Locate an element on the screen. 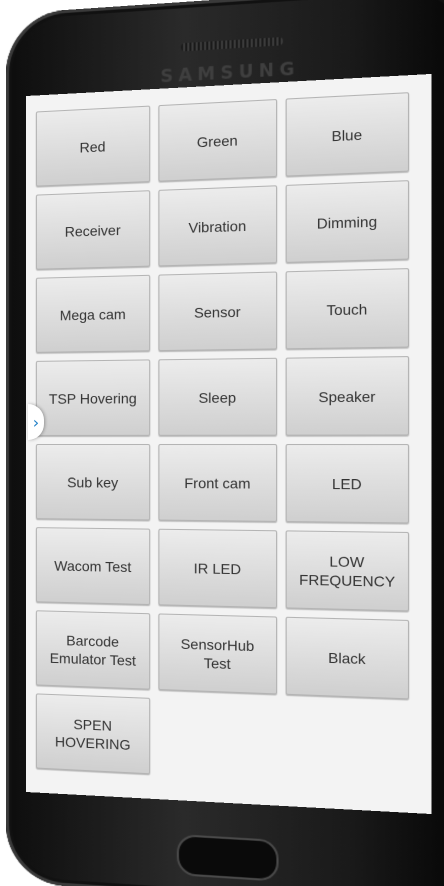 This screenshot has width=444, height=886. ir-led-test-button: IR LED is located at coordinates (218, 568).